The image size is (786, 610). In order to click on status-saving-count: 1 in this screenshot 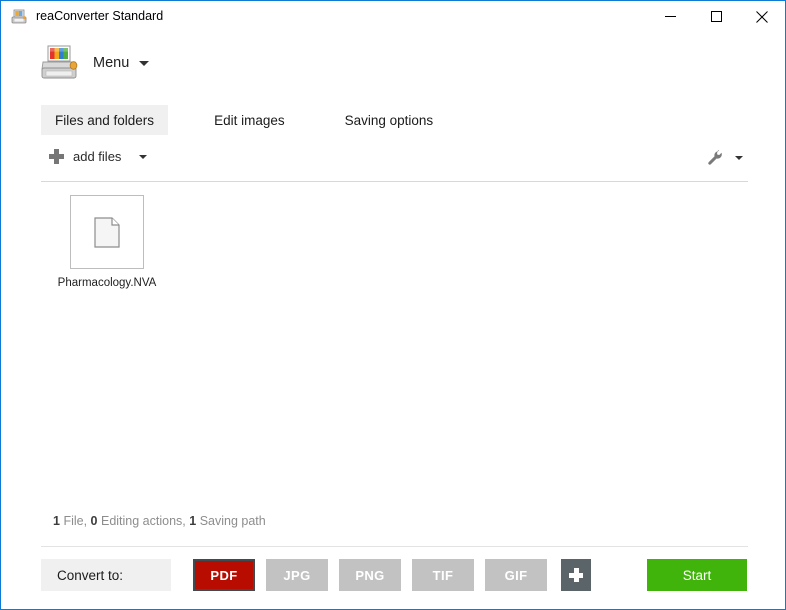, I will do `click(193, 521)`.